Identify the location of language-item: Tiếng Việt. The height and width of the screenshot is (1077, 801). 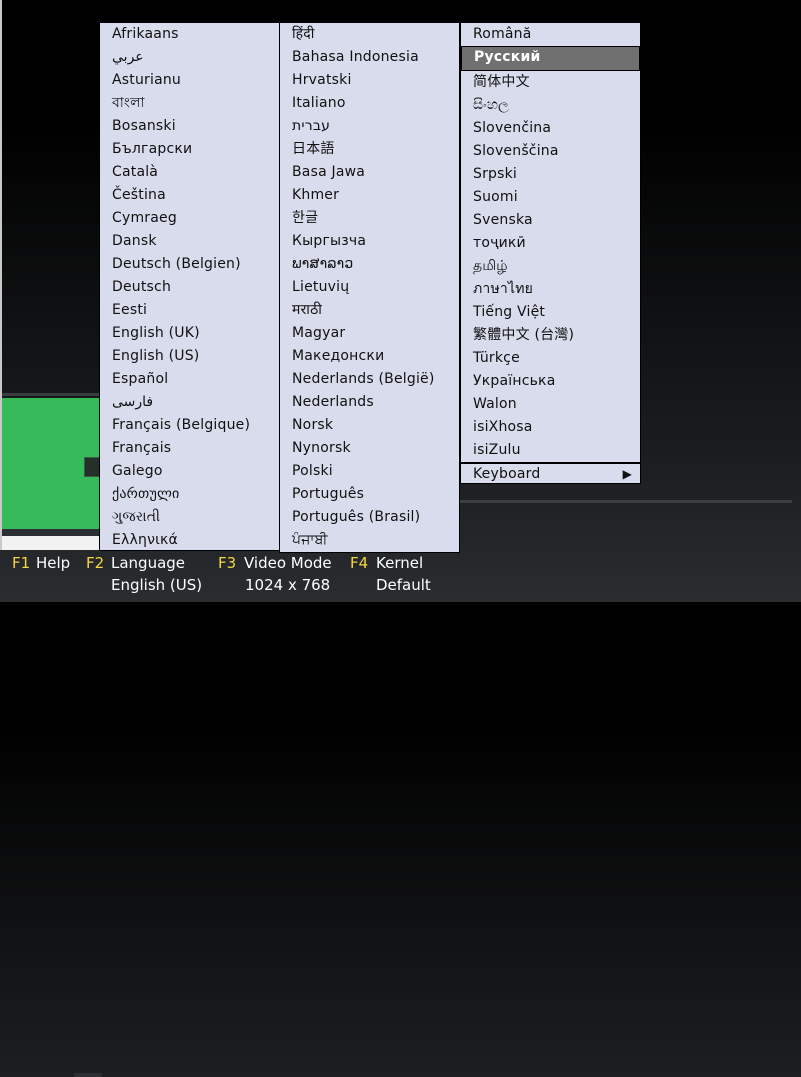
(550, 312).